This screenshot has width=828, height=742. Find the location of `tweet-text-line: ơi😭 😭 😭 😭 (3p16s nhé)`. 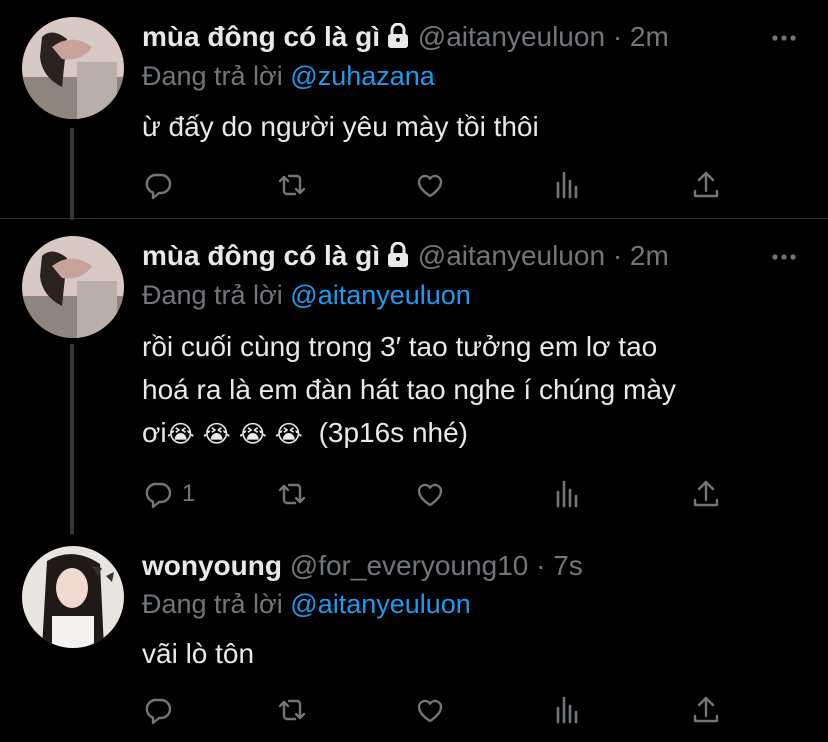

tweet-text-line: ơi😭 😭 😭 😭 (3p16s nhé) is located at coordinates (467, 433).